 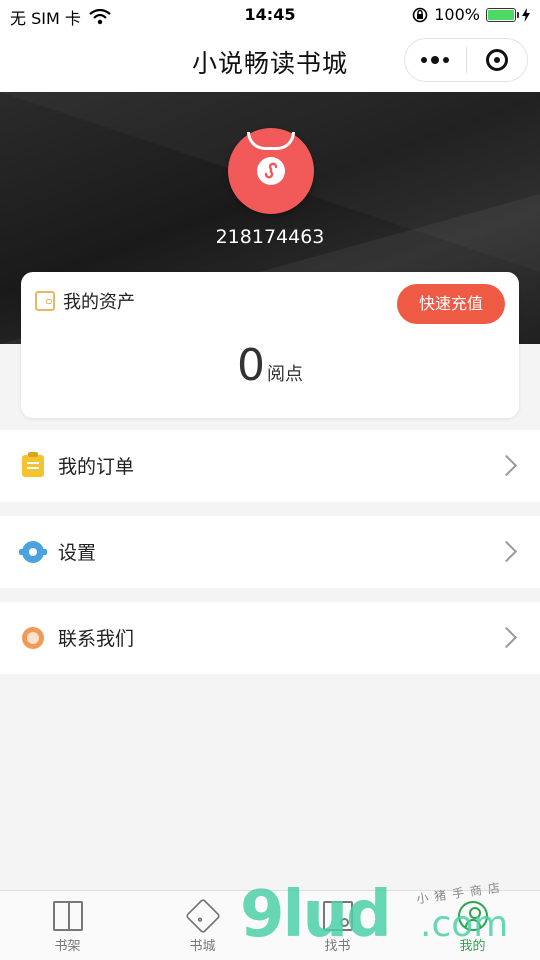 What do you see at coordinates (45, 301) in the screenshot?
I see `wallet-icon` at bounding box center [45, 301].